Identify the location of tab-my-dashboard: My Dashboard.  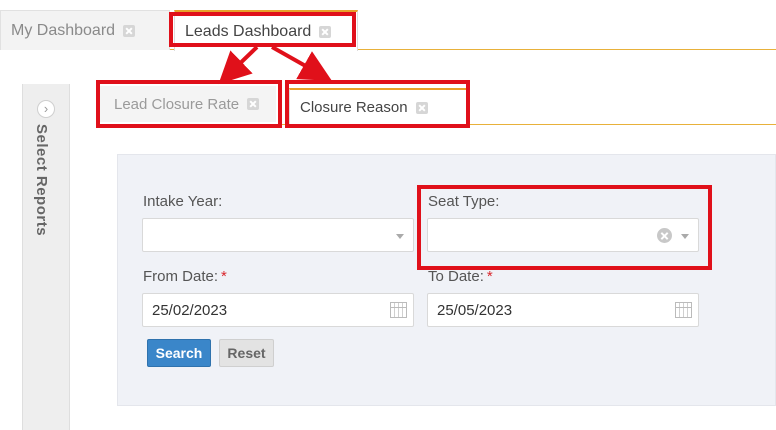
(85, 30).